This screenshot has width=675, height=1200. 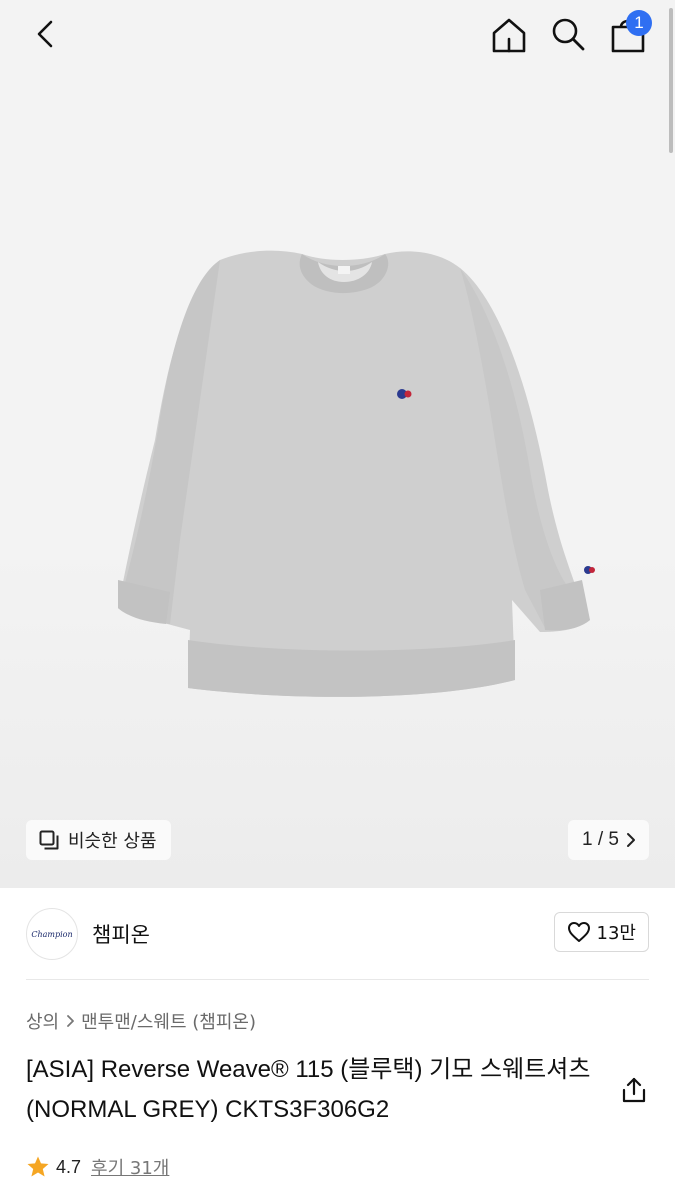 I want to click on similar-products-button: 비슷한 상품, so click(x=98, y=840).